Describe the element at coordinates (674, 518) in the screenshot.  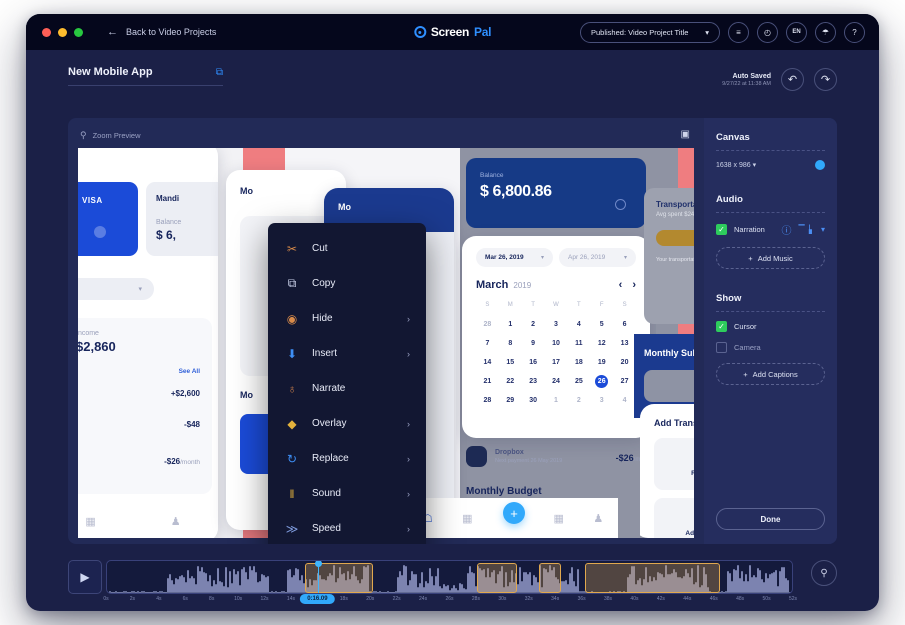
I see `add-income-tile: ⬇ Add Income` at that location.